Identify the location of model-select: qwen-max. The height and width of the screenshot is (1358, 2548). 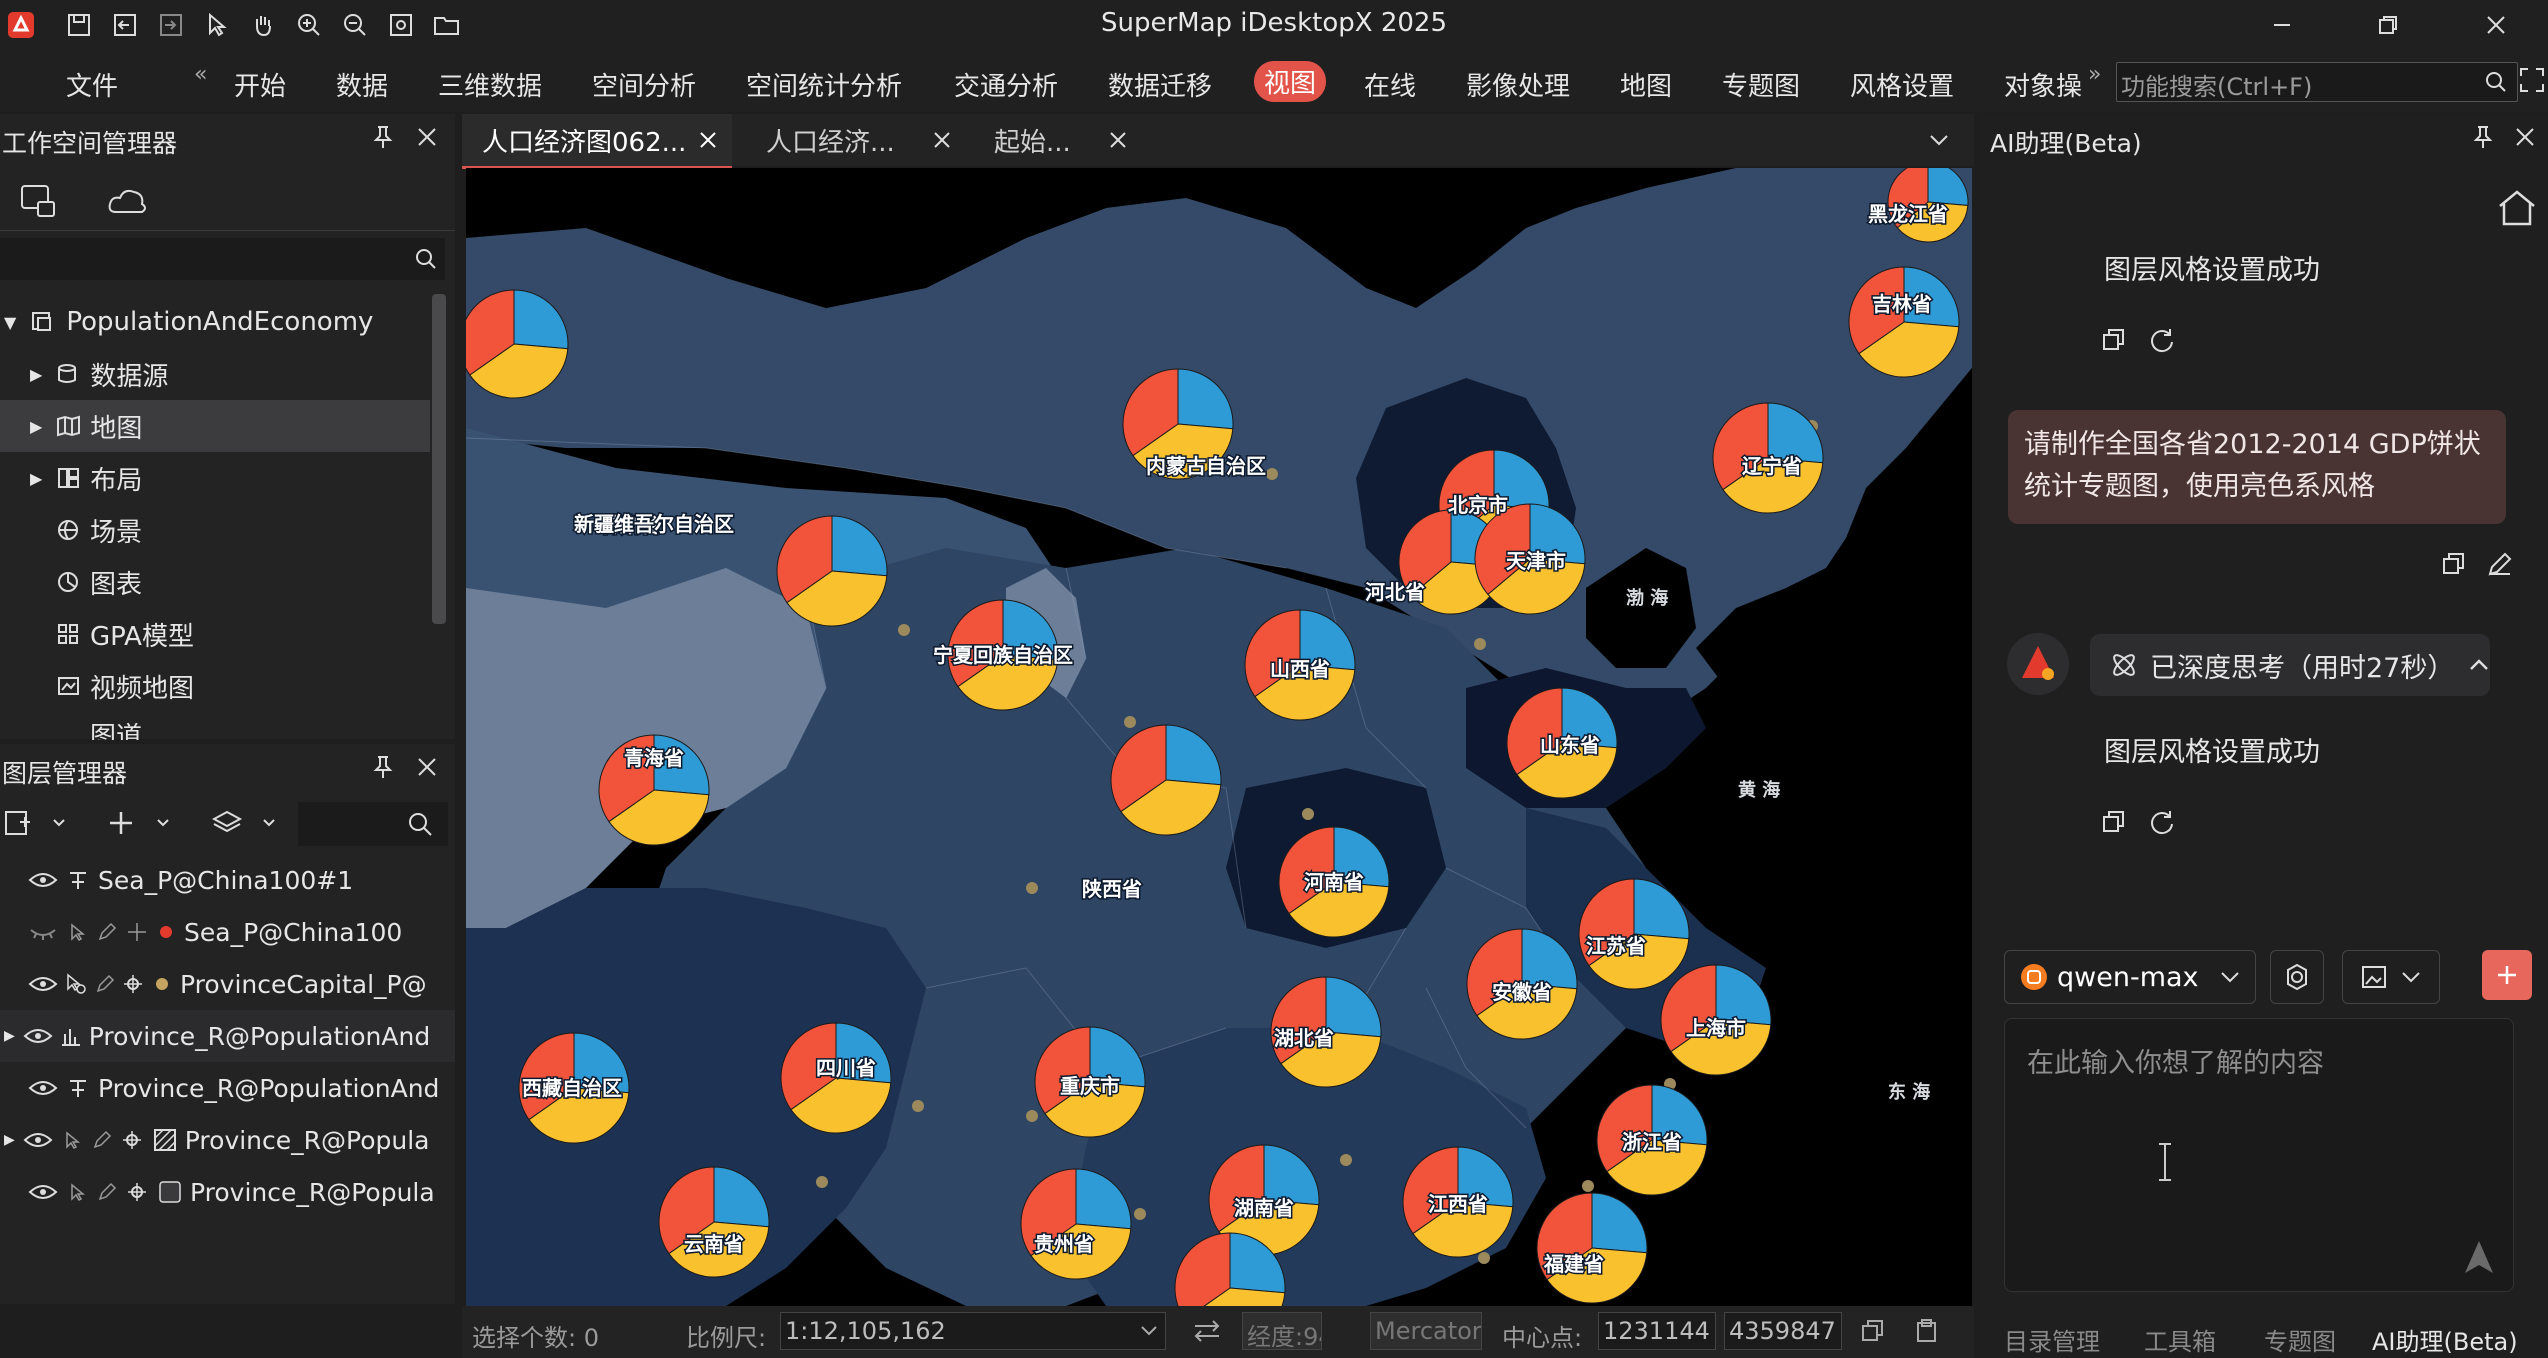
(2130, 977).